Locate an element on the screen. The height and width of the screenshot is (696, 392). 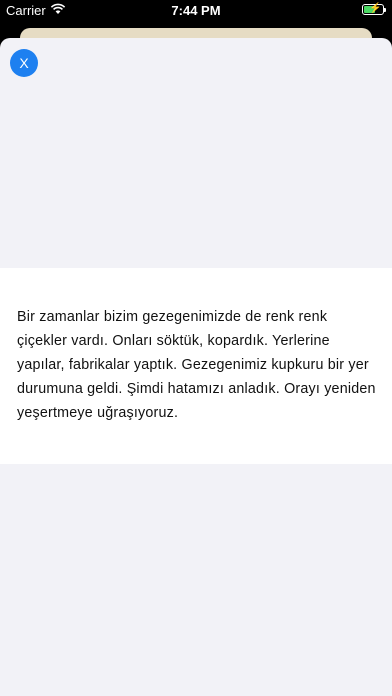
close-button: X is located at coordinates (24, 63).